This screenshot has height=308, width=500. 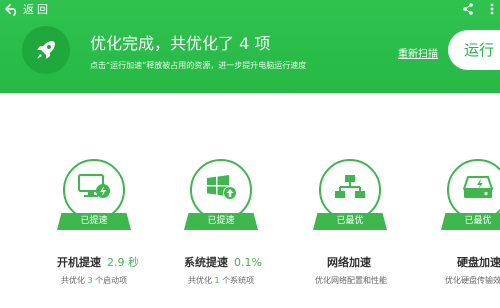 I want to click on network-desc: 优化网络配置和性能, so click(x=370, y=281).